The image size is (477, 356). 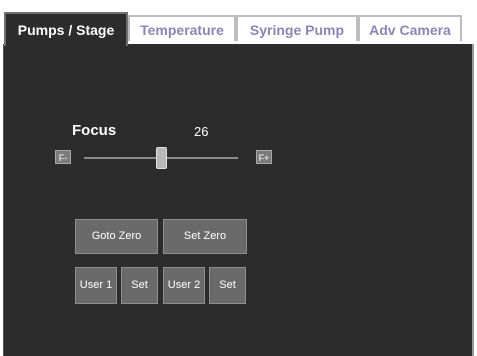 What do you see at coordinates (139, 285) in the screenshot?
I see `user1-set-button: Set` at bounding box center [139, 285].